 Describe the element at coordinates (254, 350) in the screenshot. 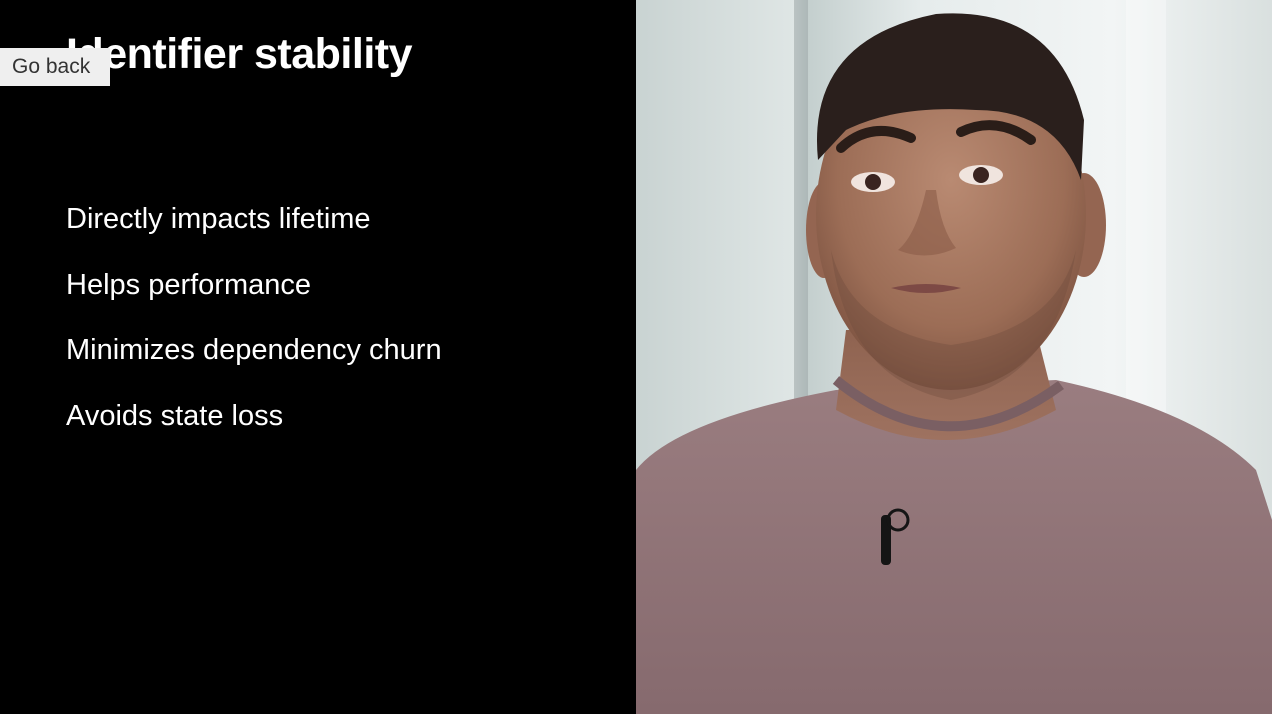

I see `bullet-item: Minimizes dependency churn` at that location.